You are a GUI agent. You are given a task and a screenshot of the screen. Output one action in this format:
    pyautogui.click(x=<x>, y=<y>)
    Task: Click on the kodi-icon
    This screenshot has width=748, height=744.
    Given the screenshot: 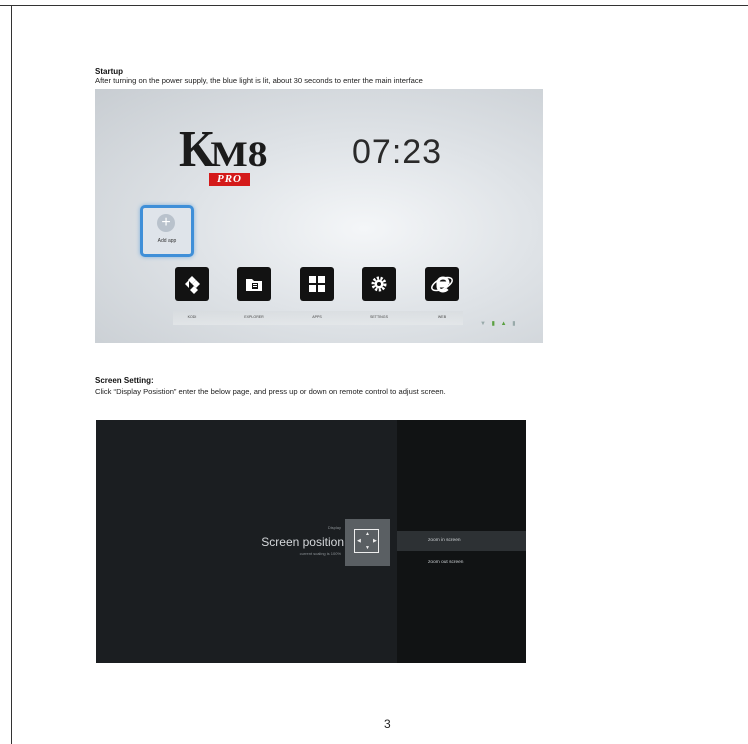 What is the action you would take?
    pyautogui.click(x=192, y=285)
    